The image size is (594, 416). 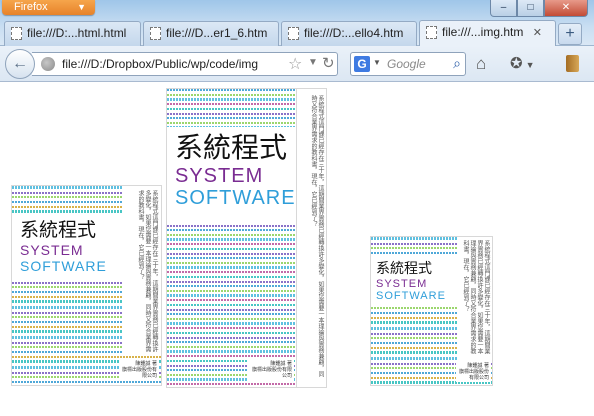 I want to click on new-tab-button: +, so click(x=570, y=34).